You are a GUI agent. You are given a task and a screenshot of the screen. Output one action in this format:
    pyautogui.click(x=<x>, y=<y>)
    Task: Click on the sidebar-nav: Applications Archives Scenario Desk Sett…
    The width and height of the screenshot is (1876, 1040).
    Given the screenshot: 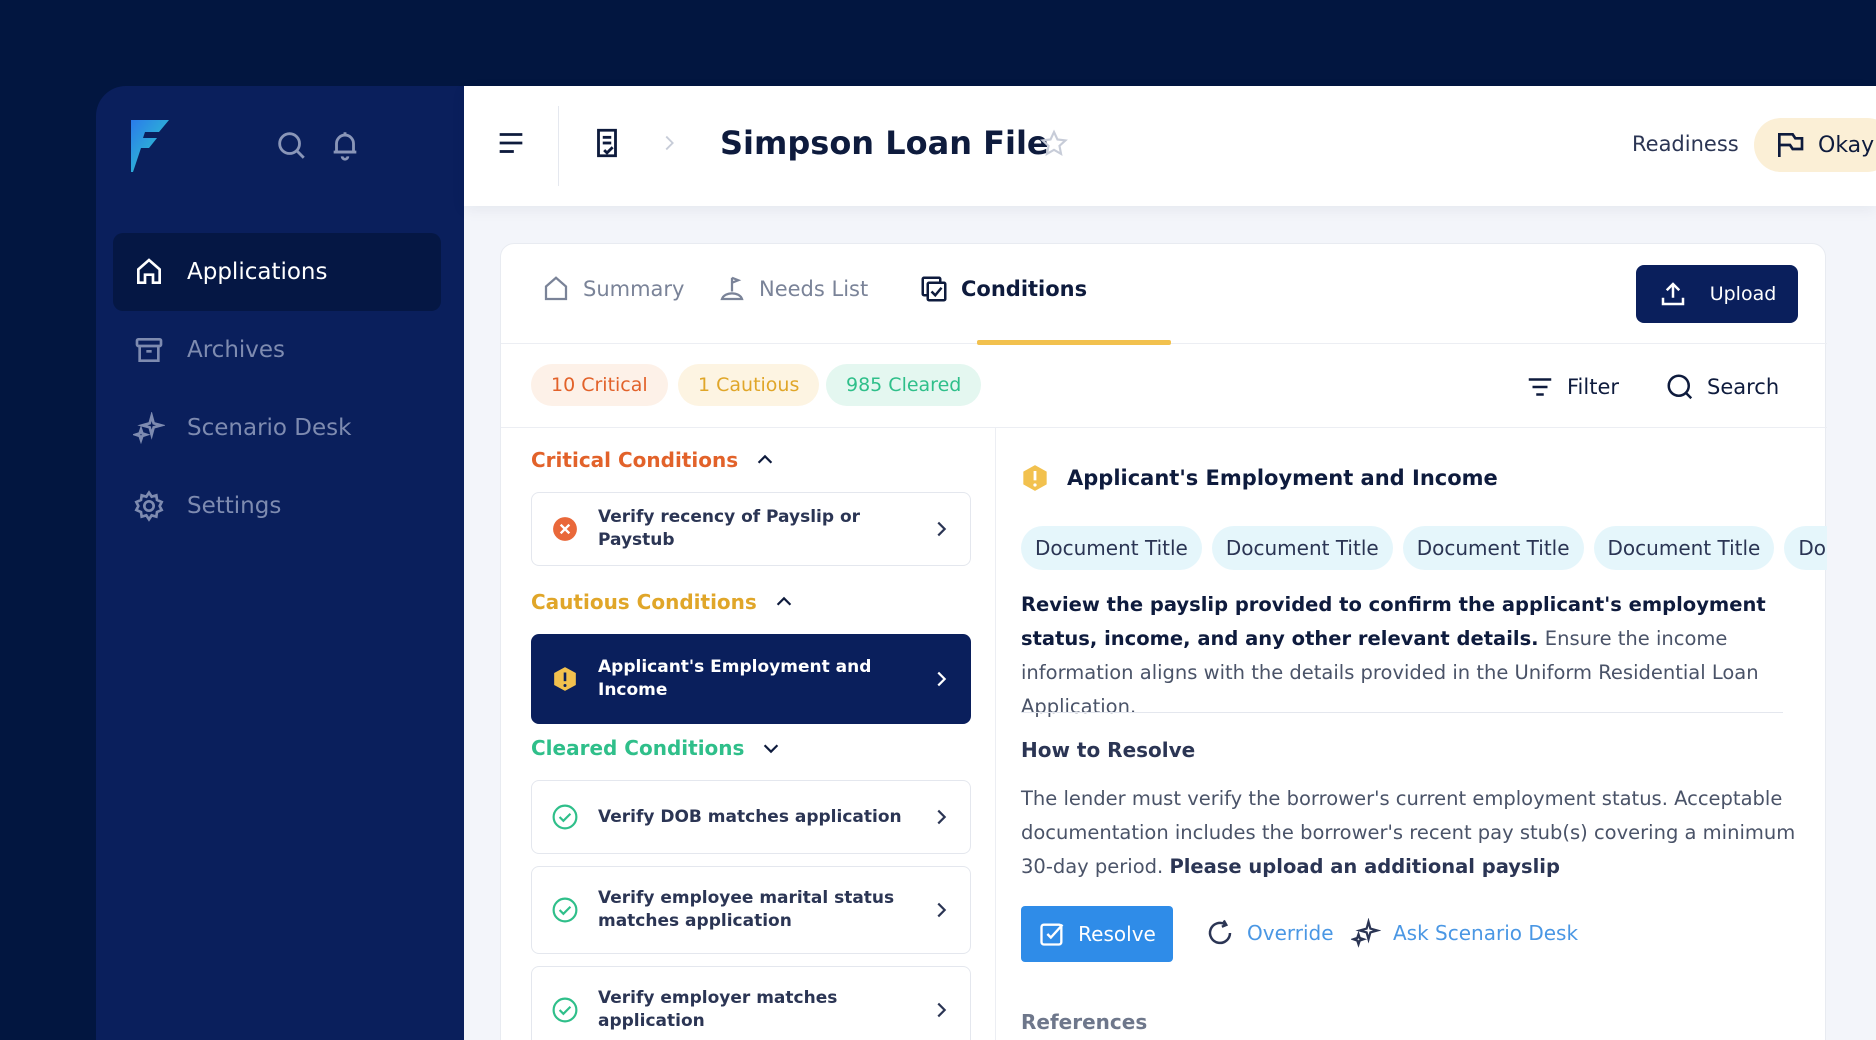 What is the action you would take?
    pyautogui.click(x=277, y=389)
    